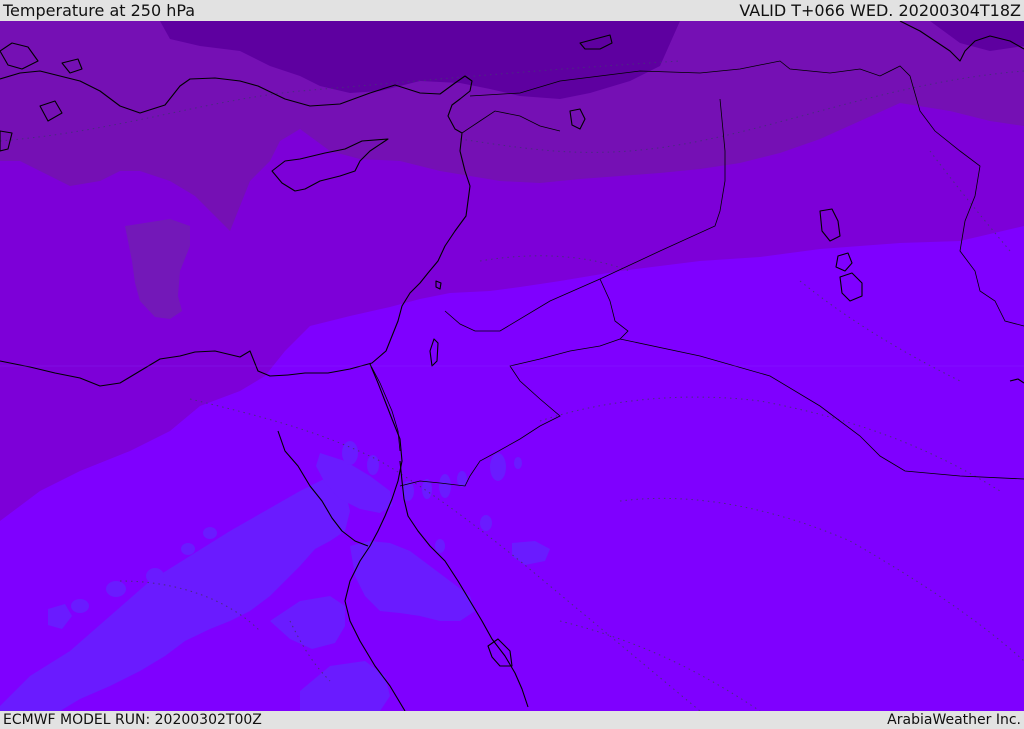  Describe the element at coordinates (880, 10) in the screenshot. I see `valid-time-label: VALID T+066 WED. 20200304T18Z` at that location.